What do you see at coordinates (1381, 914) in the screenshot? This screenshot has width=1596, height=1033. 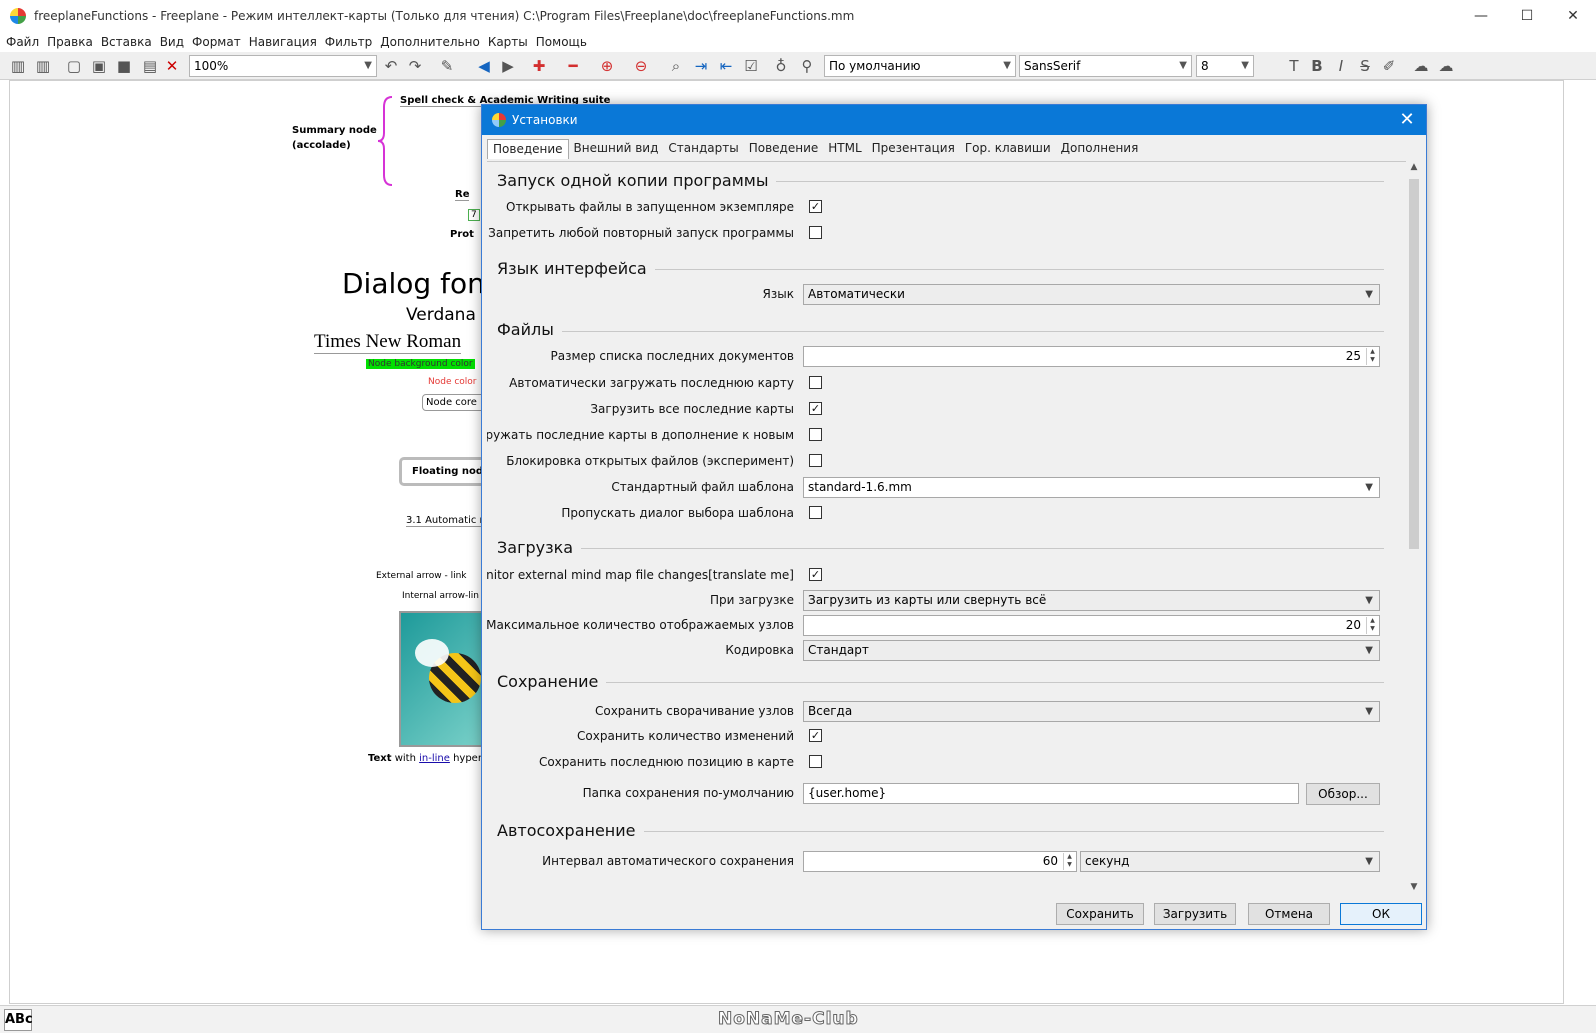 I see `ok-button: ОК` at bounding box center [1381, 914].